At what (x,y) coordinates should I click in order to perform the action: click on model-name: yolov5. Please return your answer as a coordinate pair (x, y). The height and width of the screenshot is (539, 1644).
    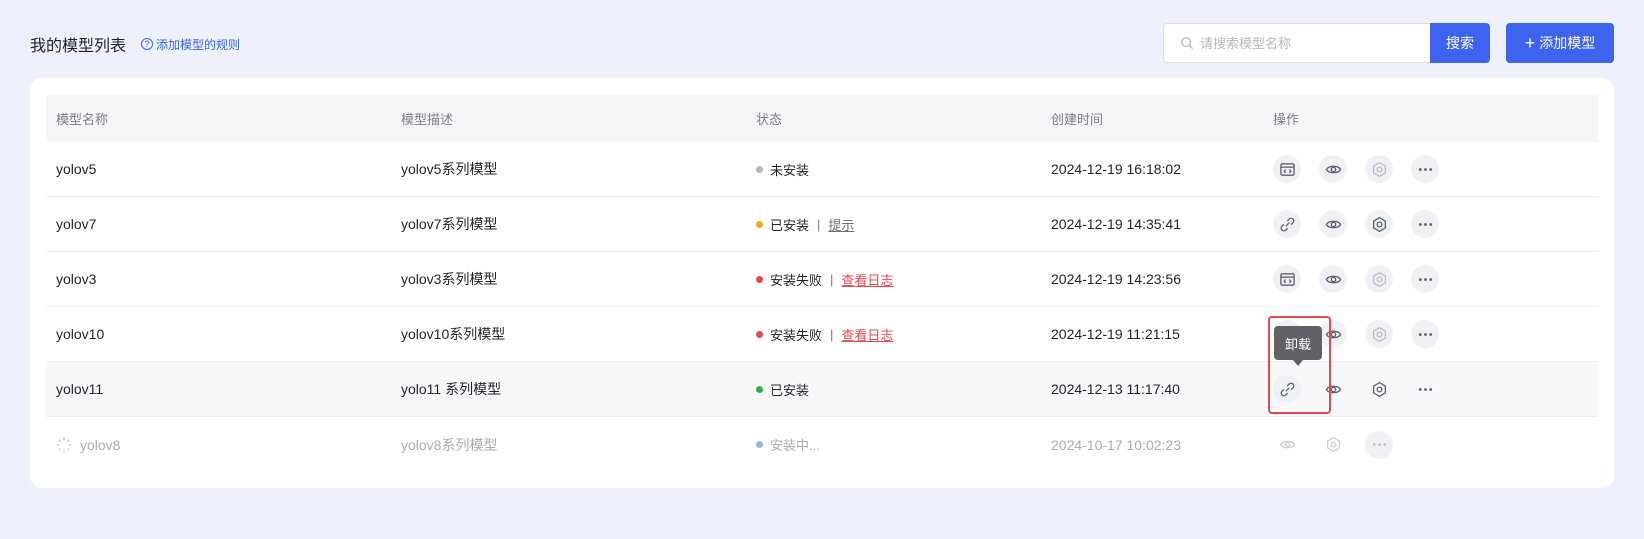
    Looking at the image, I should click on (76, 169).